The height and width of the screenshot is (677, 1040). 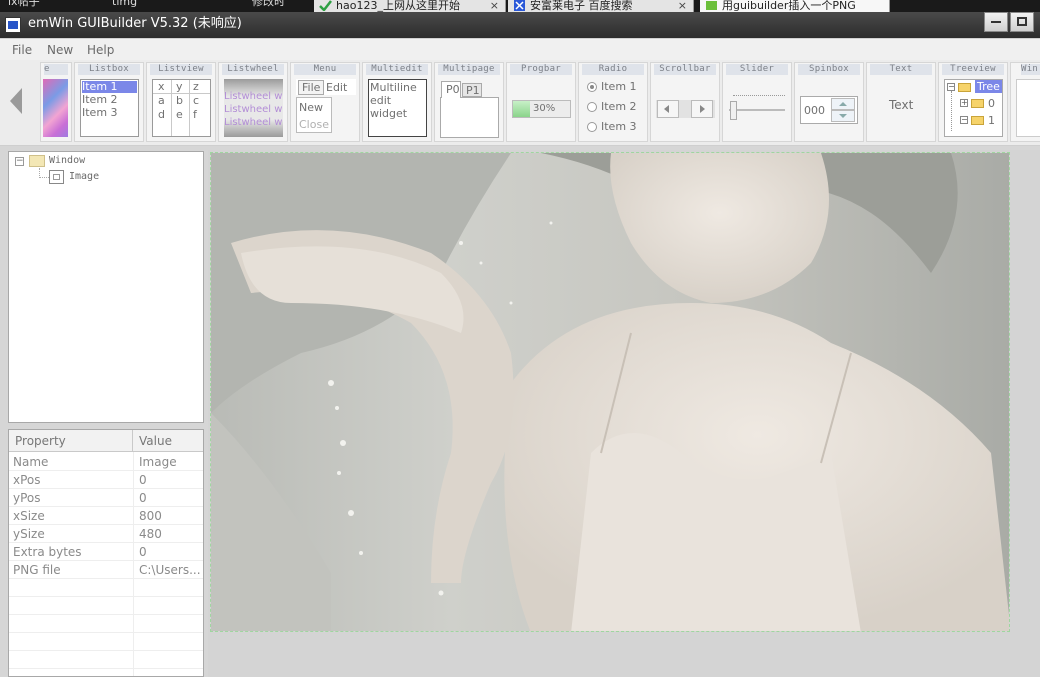 What do you see at coordinates (472, 90) in the screenshot?
I see `multipage-tab: P1` at bounding box center [472, 90].